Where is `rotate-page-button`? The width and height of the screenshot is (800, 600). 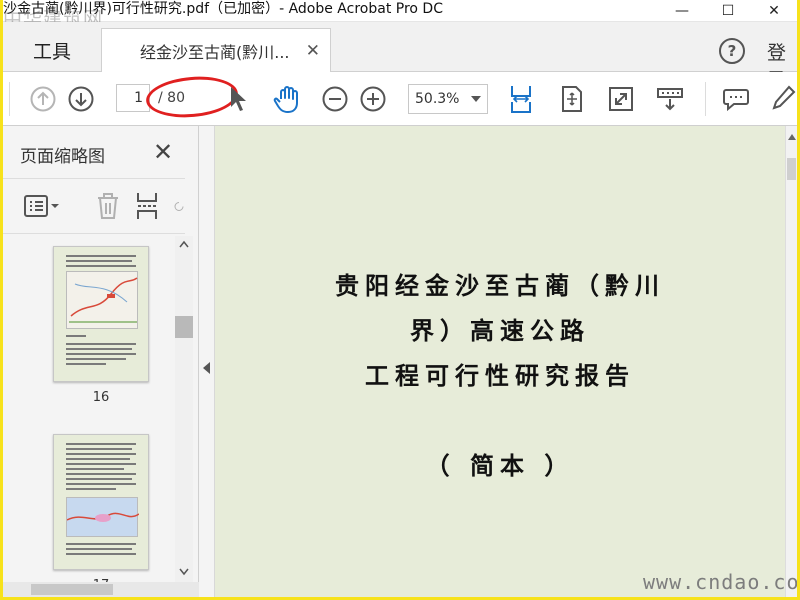 rotate-page-button is located at coordinates (179, 206).